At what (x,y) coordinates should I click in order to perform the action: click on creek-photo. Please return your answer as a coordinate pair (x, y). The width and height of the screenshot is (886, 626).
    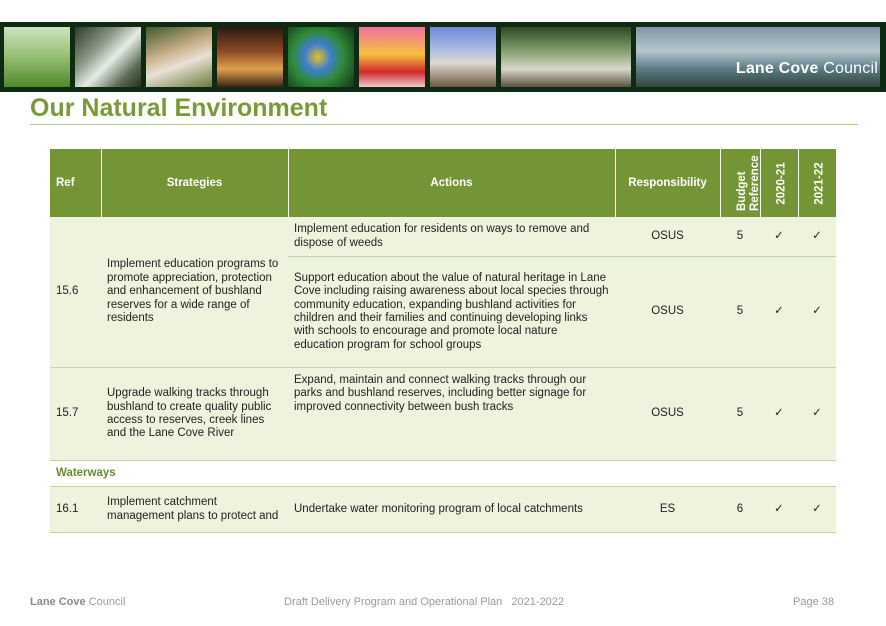
    Looking at the image, I should click on (108, 57).